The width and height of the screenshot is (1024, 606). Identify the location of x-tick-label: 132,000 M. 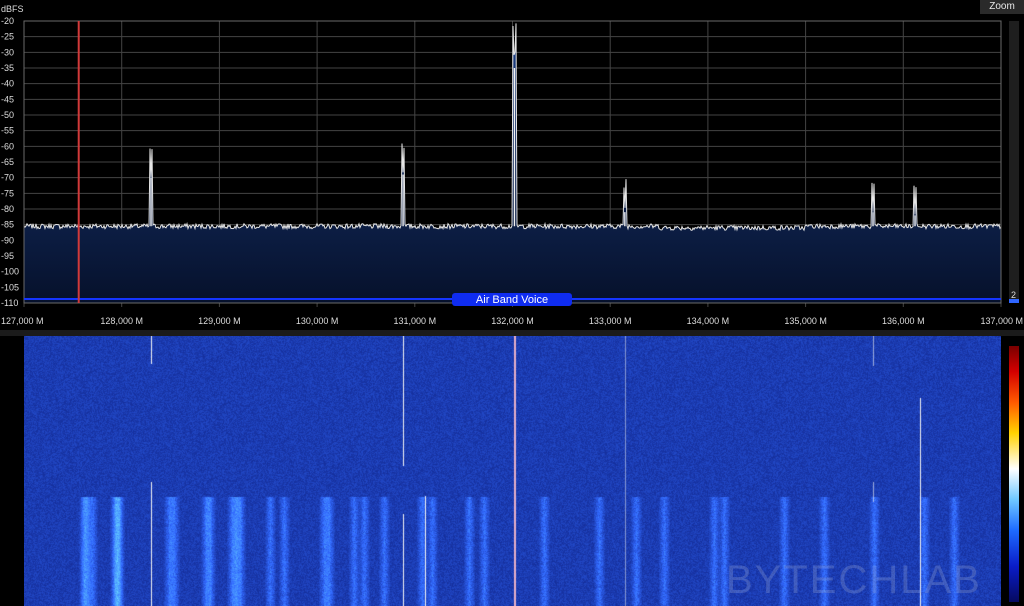
(512, 321).